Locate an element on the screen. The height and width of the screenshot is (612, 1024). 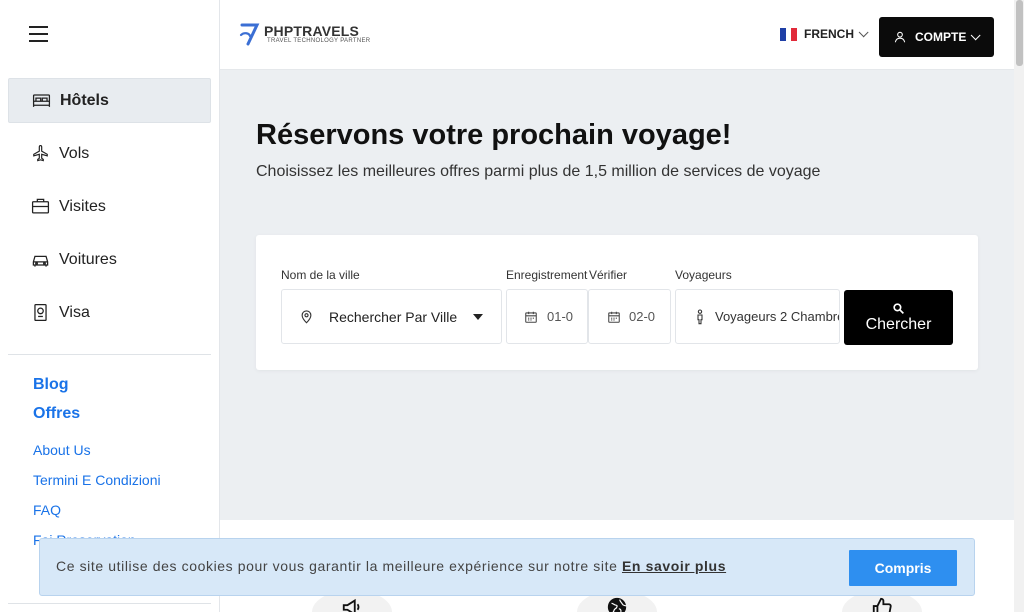
logo-mark-icon is located at coordinates (249, 34).